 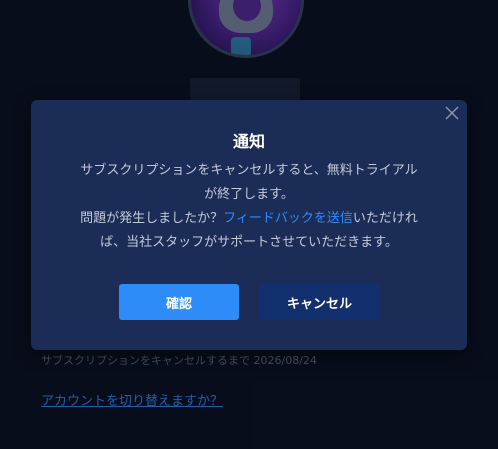 What do you see at coordinates (249, 242) in the screenshot?
I see `dialog-message-line: ば、当社スタッフがサポートさせていただきます。` at bounding box center [249, 242].